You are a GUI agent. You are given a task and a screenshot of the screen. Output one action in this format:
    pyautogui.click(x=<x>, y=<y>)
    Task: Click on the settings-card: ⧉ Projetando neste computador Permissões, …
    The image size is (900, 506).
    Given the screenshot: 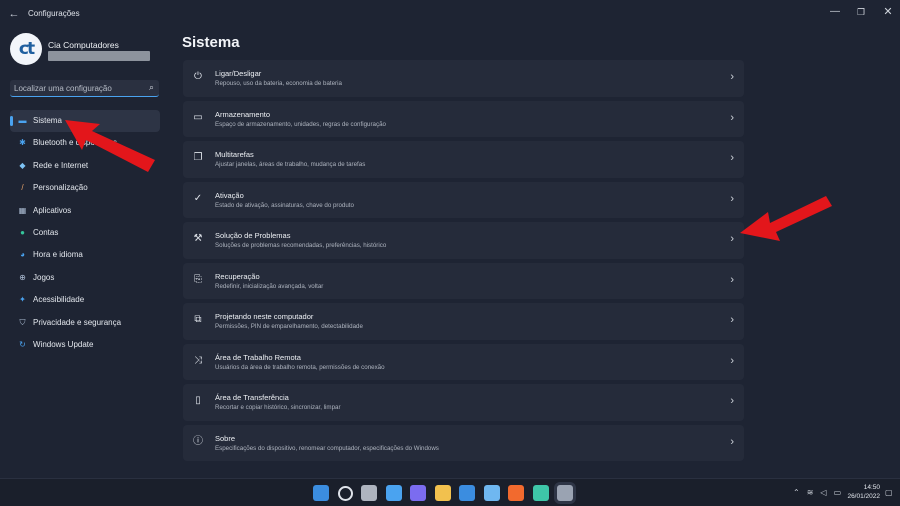 What is the action you would take?
    pyautogui.click(x=463, y=321)
    